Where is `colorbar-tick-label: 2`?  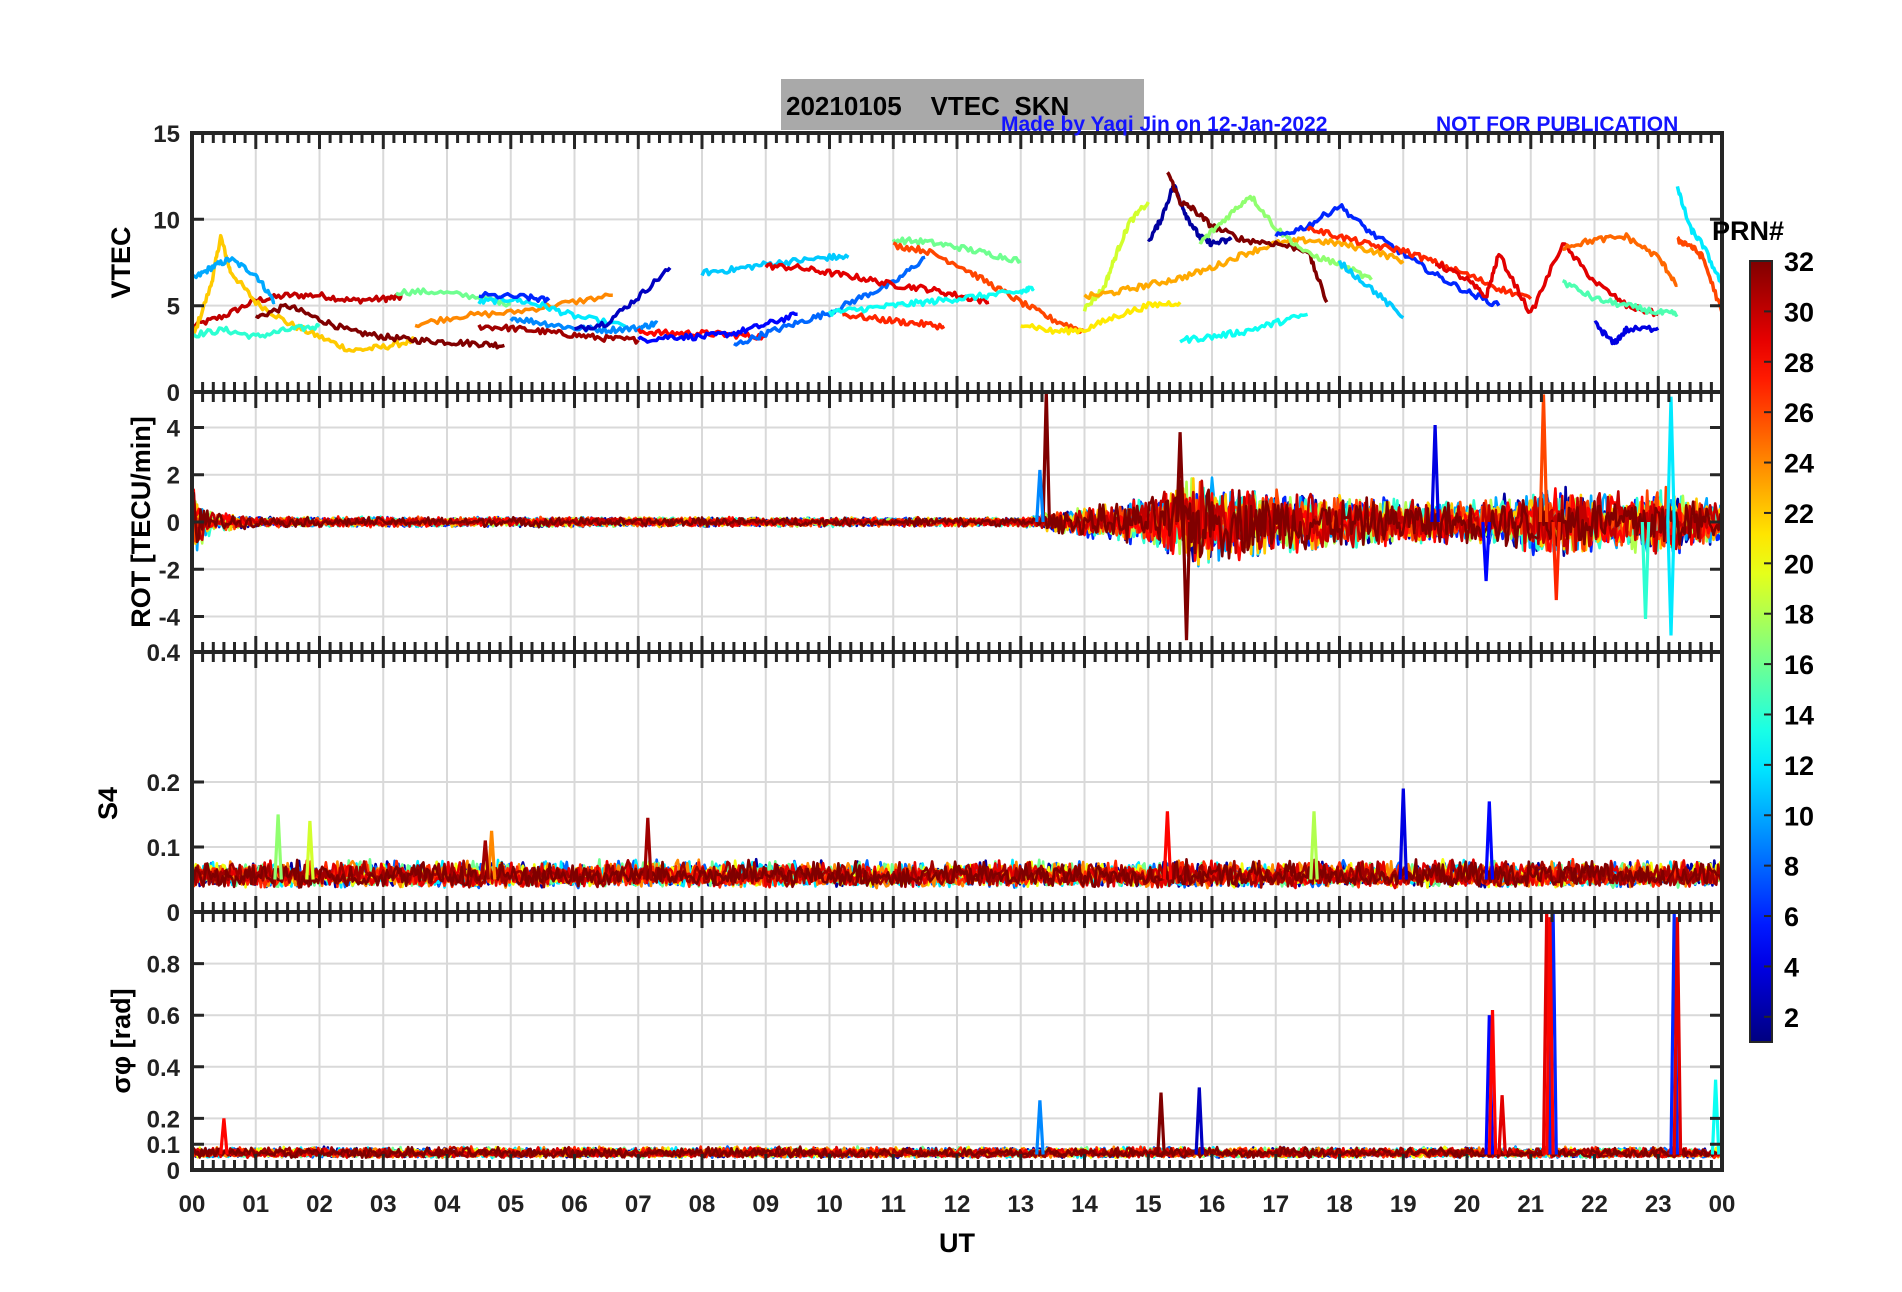 colorbar-tick-label: 2 is located at coordinates (1791, 1018).